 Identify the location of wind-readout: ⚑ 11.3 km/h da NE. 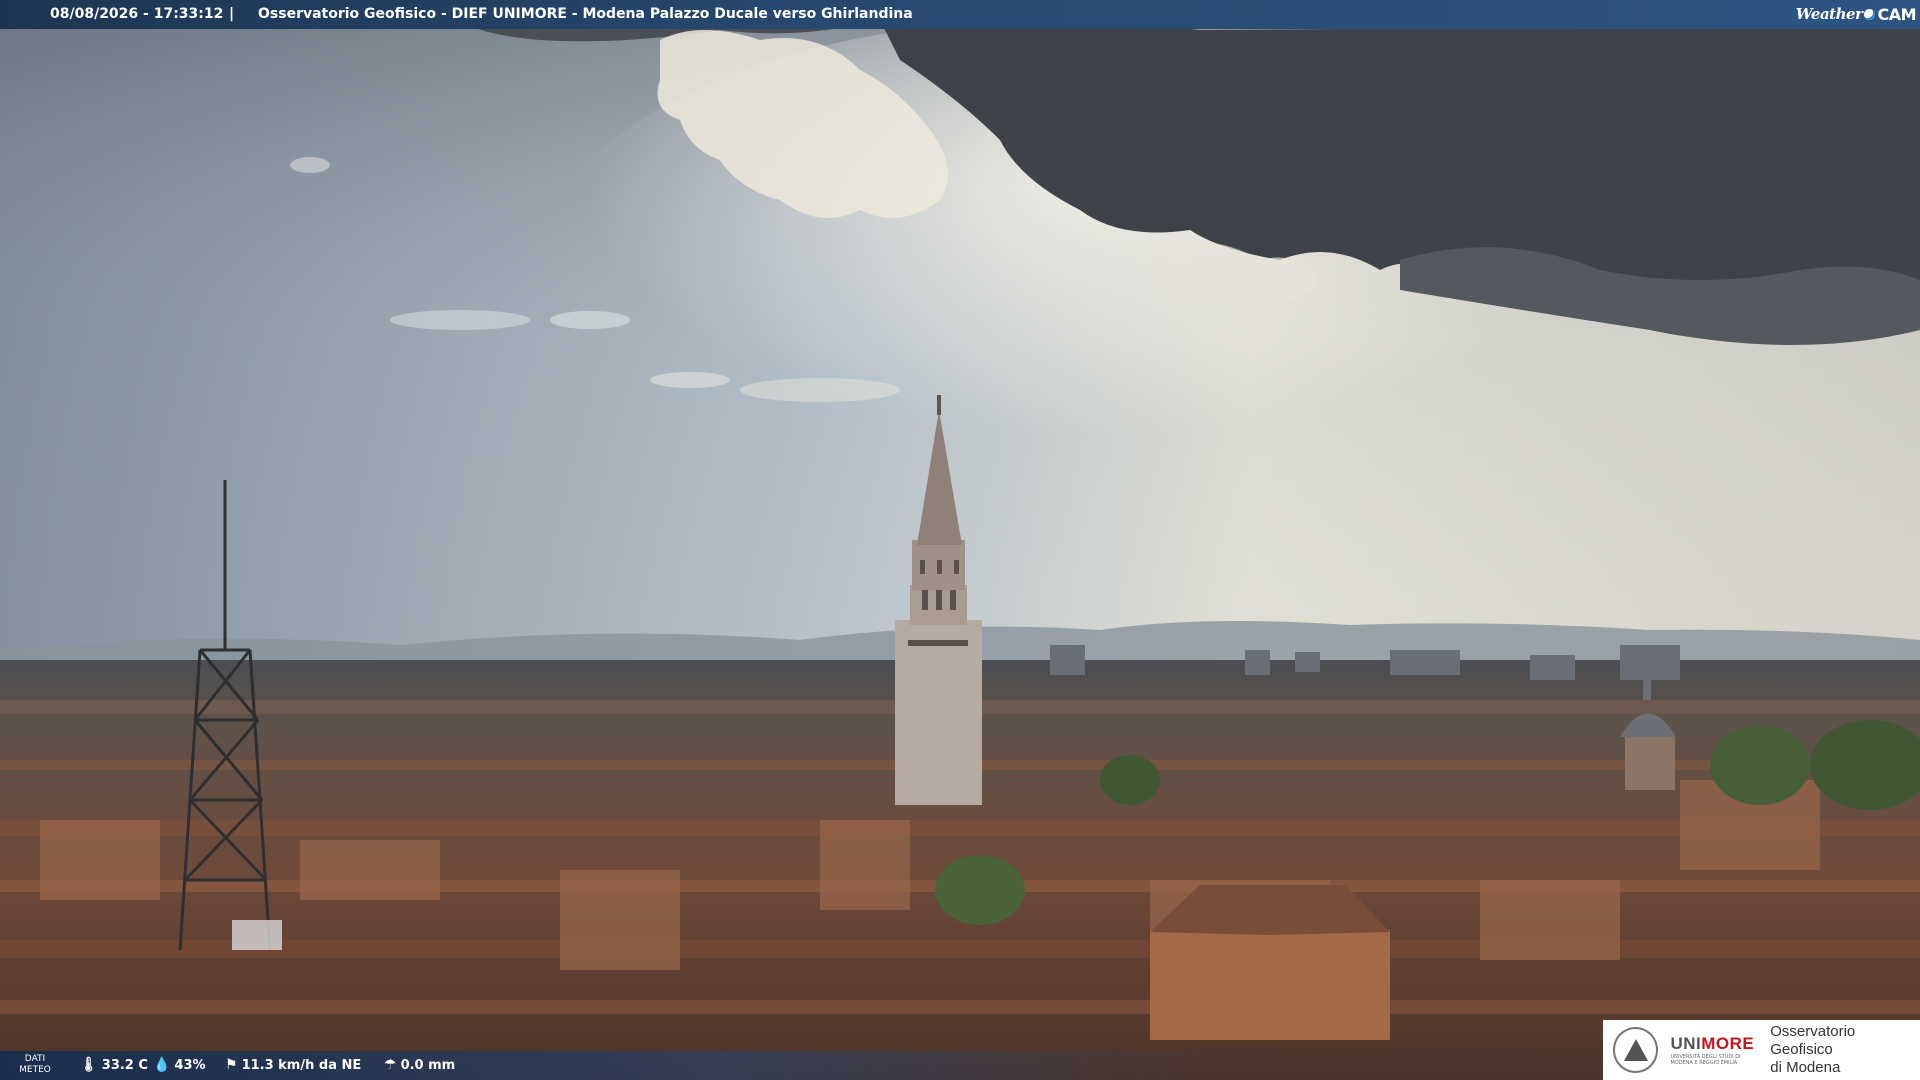
(293, 1065).